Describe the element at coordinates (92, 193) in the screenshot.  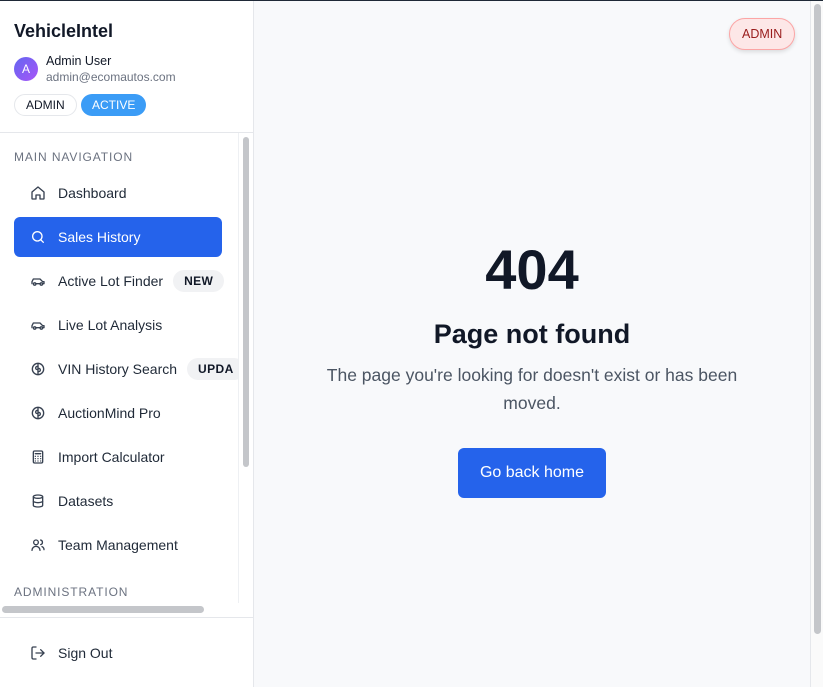
I see `sidebar-item-label: Dashboard` at that location.